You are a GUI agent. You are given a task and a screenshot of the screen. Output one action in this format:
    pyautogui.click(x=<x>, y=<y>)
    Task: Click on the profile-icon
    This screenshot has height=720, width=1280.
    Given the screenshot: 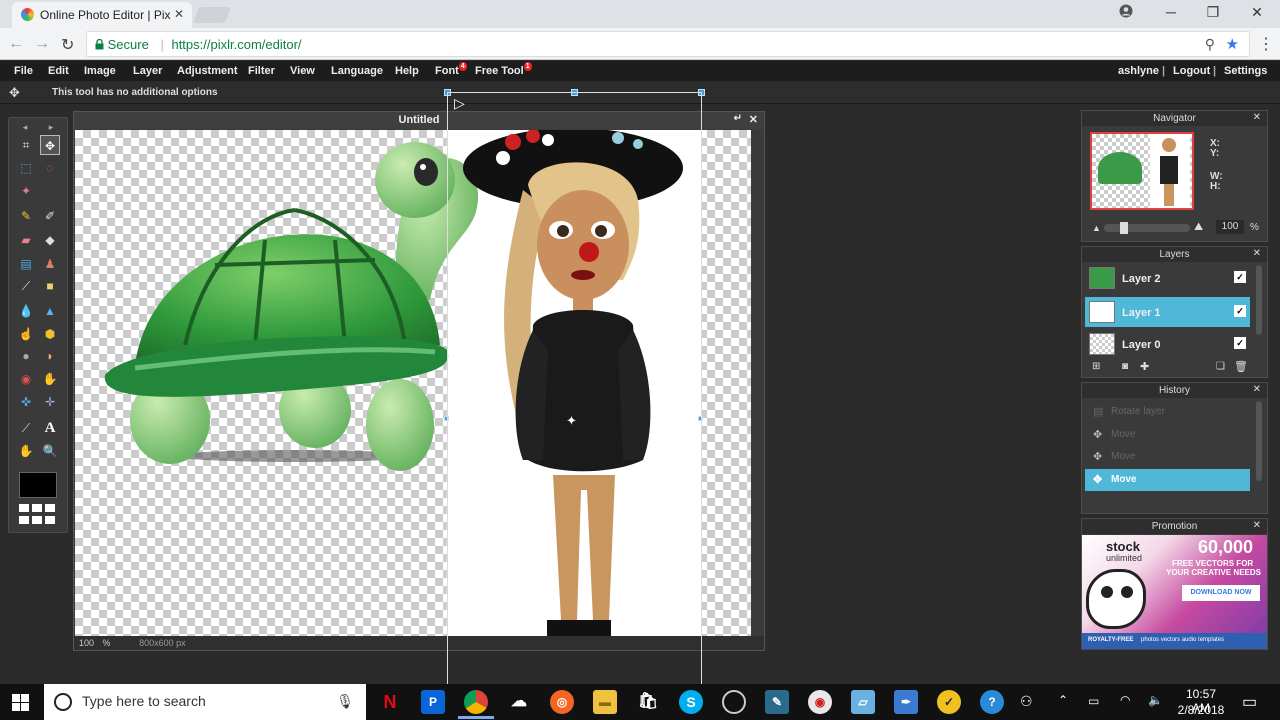 What is the action you would take?
    pyautogui.click(x=1126, y=14)
    